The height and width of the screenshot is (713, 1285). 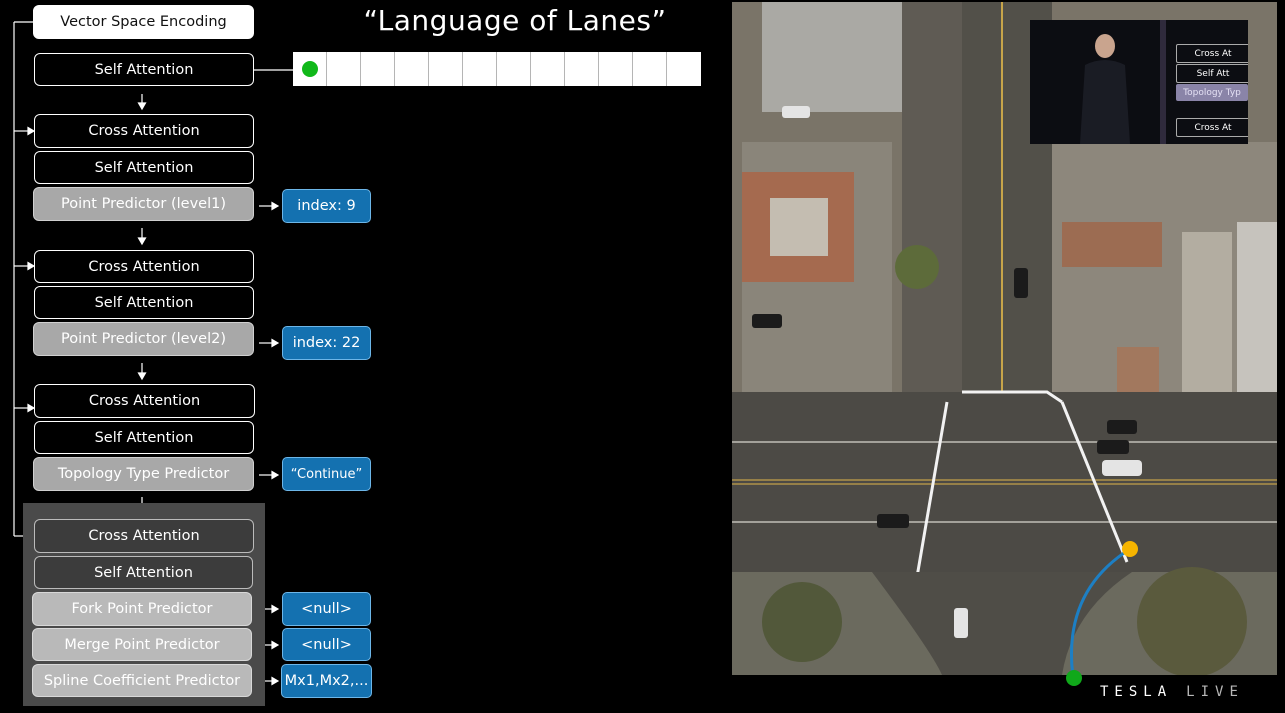 What do you see at coordinates (326, 644) in the screenshot?
I see `output-merge-null: <null>` at bounding box center [326, 644].